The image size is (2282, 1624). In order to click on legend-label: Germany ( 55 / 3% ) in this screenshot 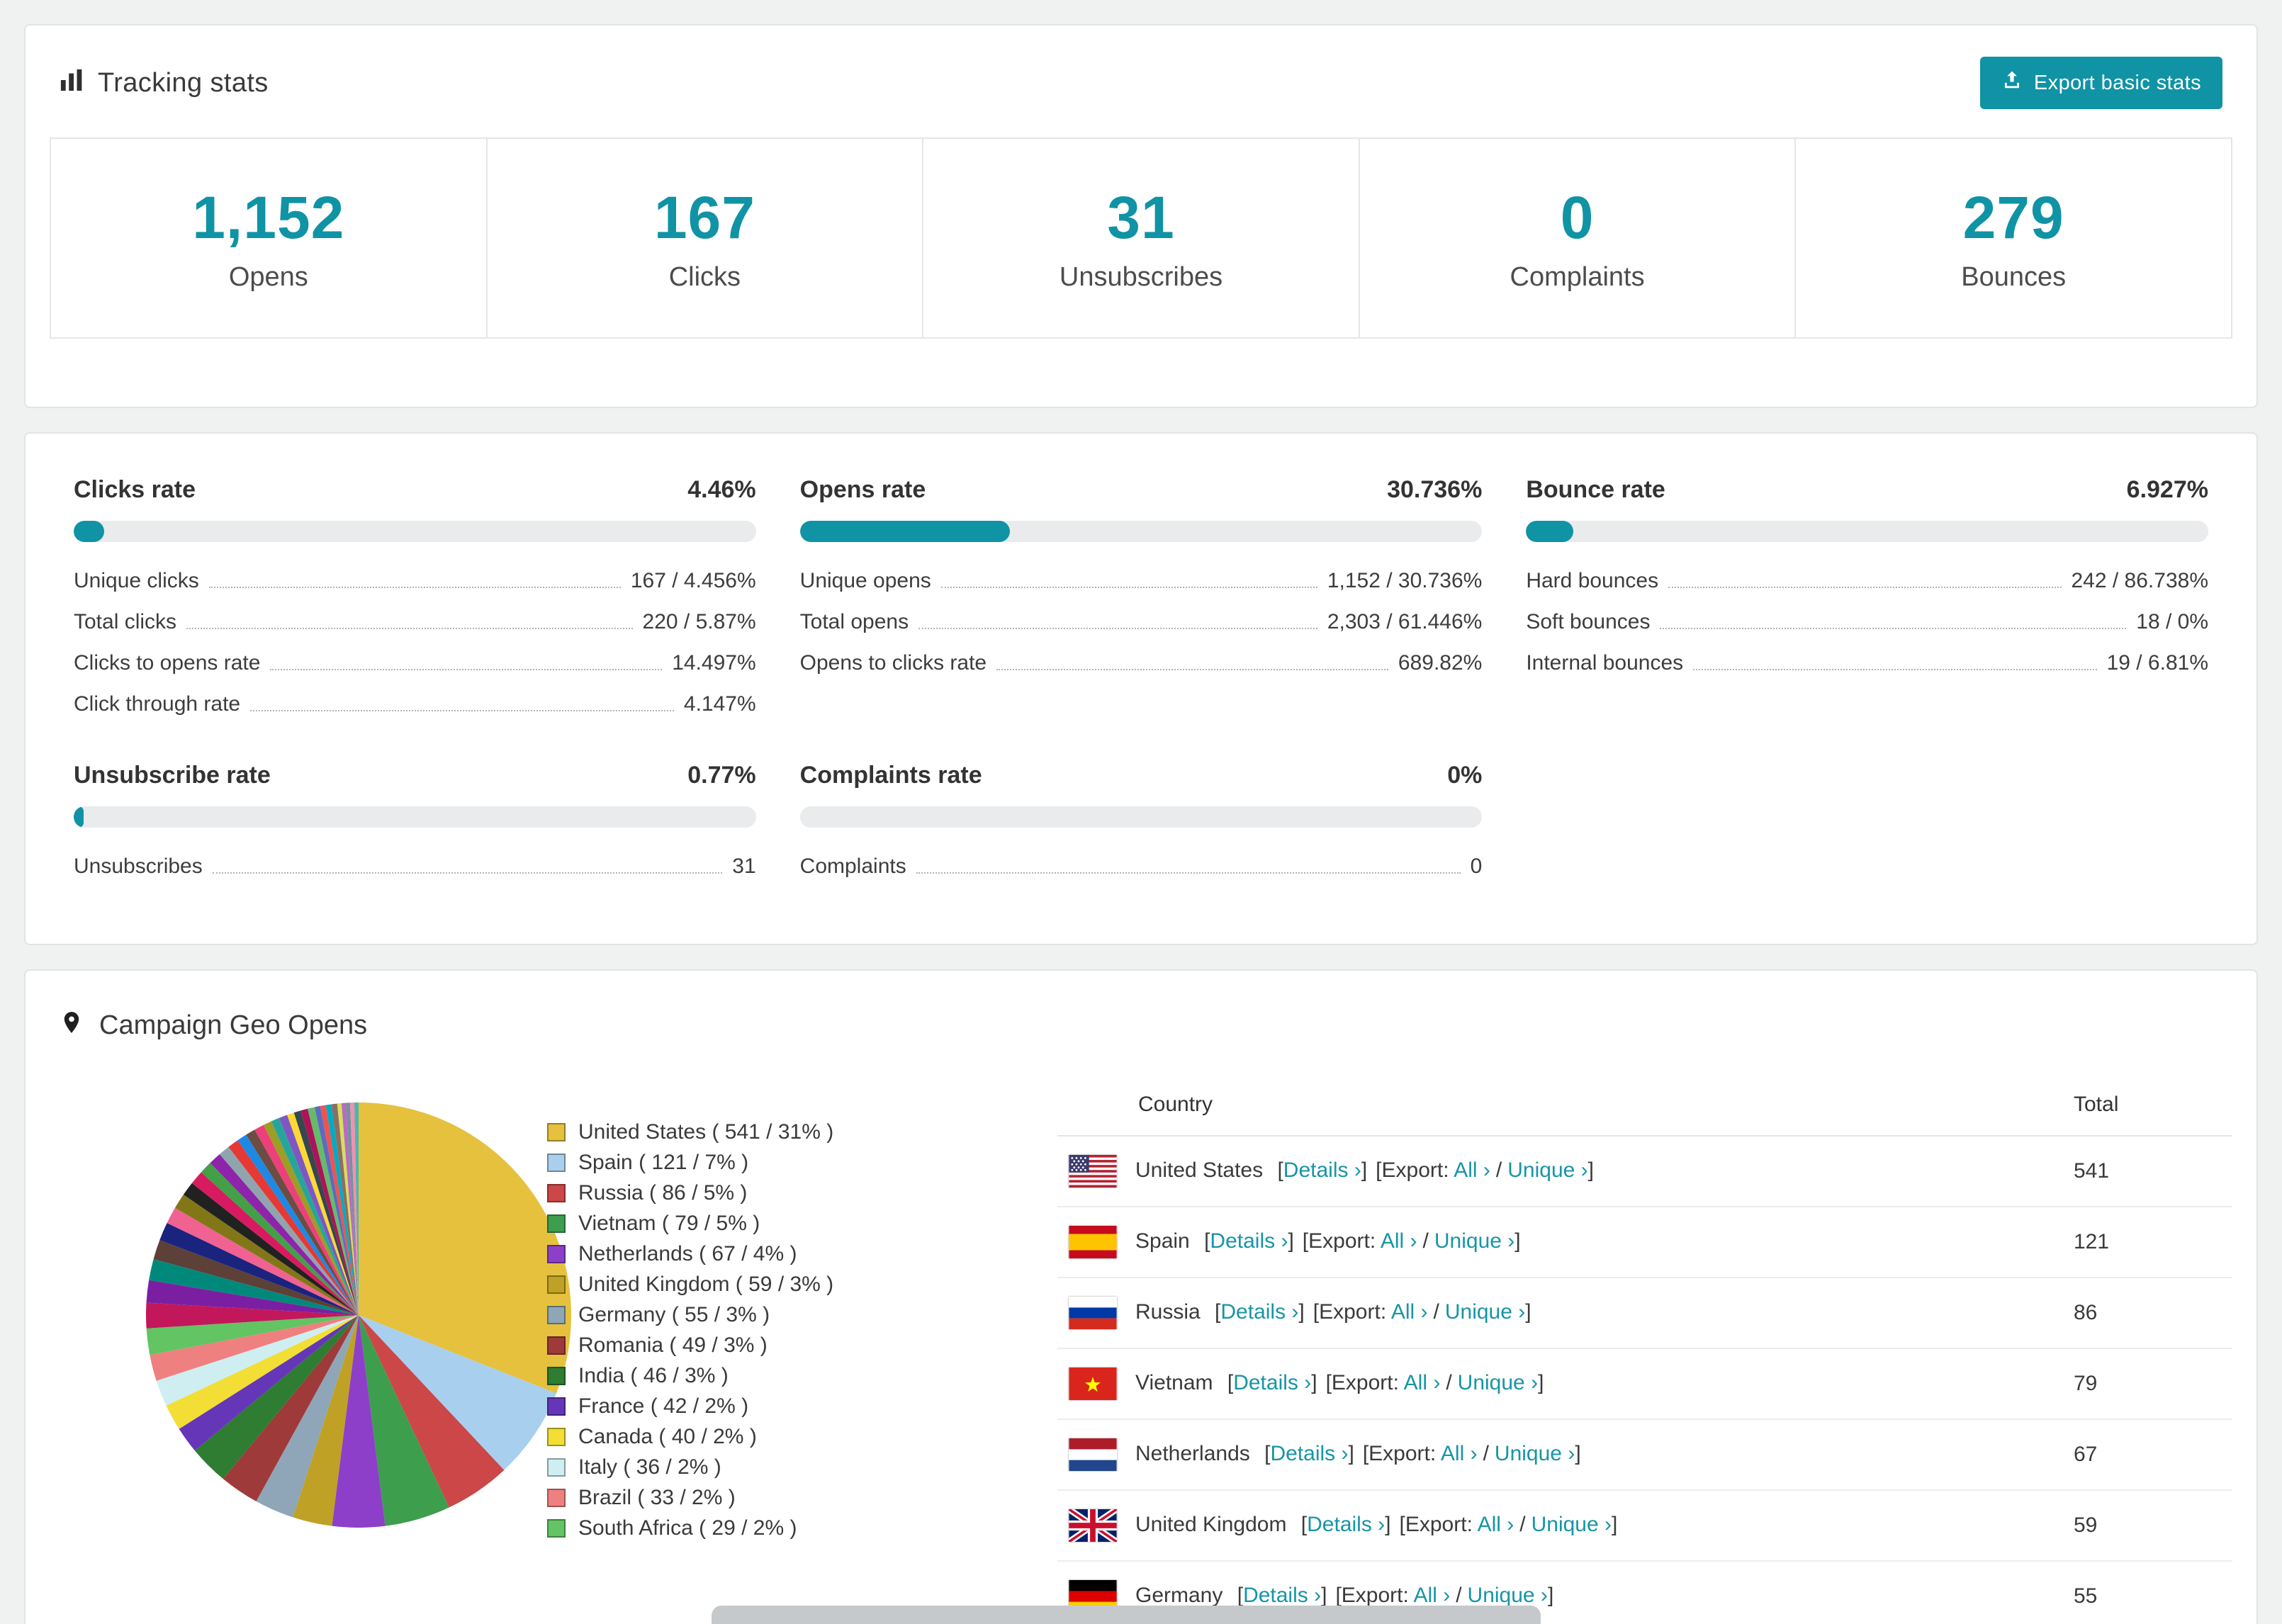, I will do `click(674, 1314)`.